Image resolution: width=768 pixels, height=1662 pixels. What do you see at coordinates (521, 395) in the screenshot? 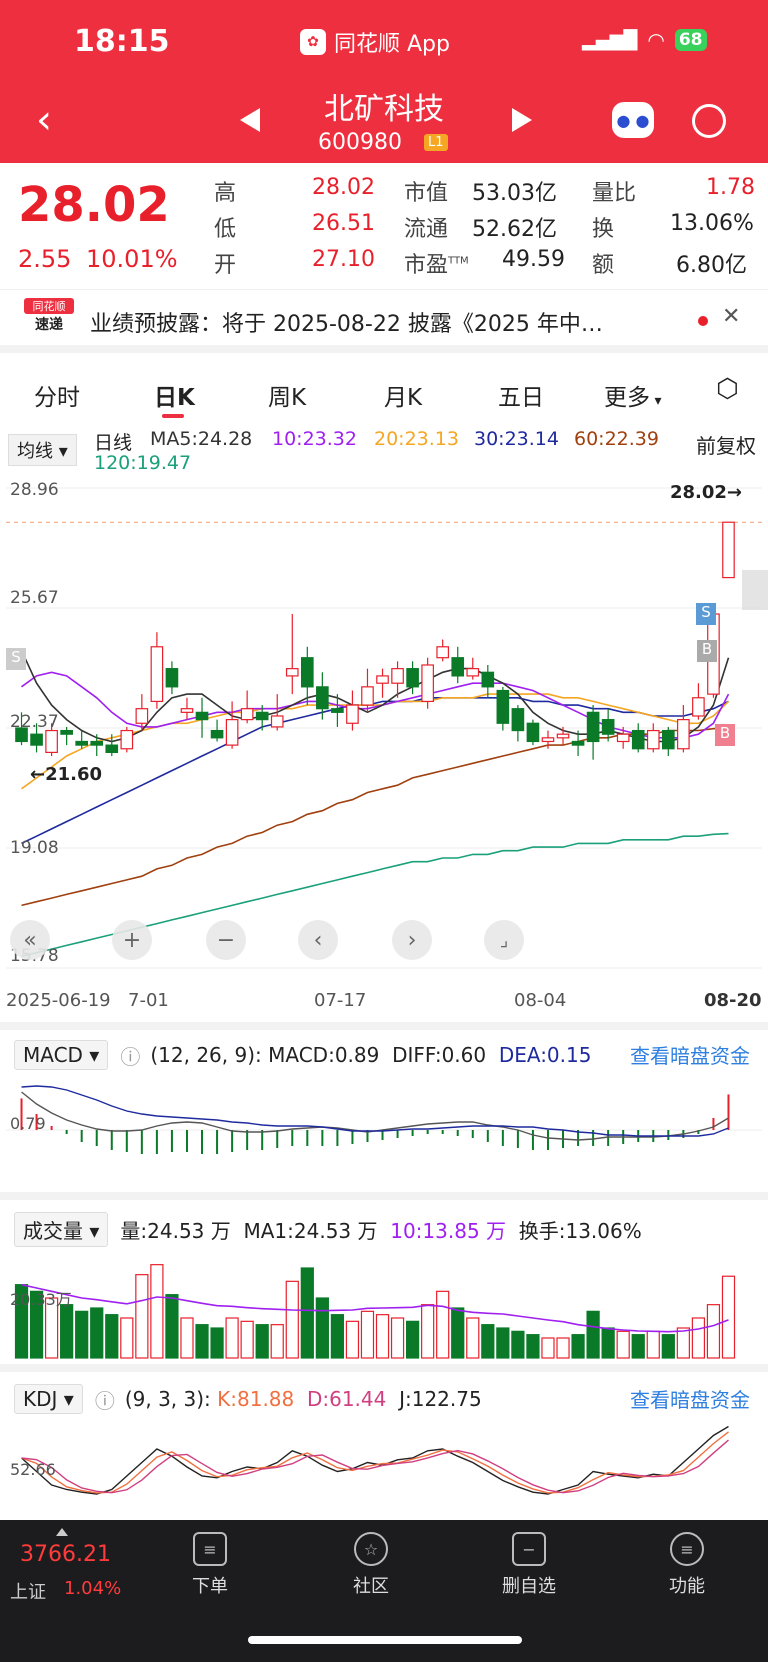
I see `tab-five-day: 五日` at bounding box center [521, 395].